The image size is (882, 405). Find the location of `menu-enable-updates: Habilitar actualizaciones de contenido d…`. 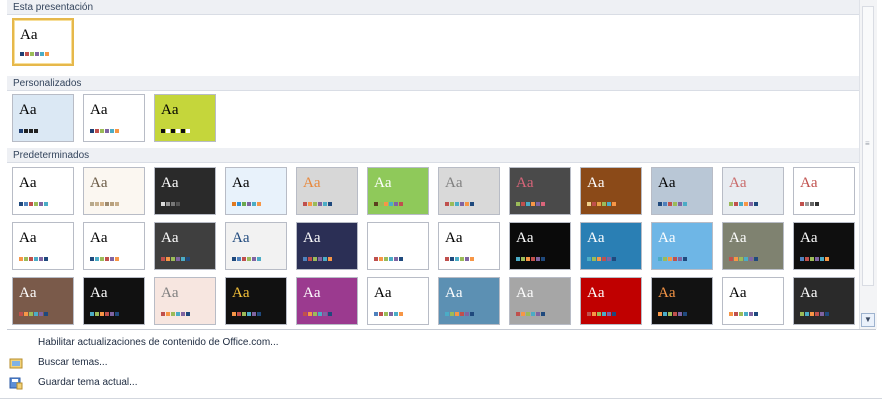

menu-enable-updates: Habilitar actualizaciones de contenido d… is located at coordinates (441, 343).